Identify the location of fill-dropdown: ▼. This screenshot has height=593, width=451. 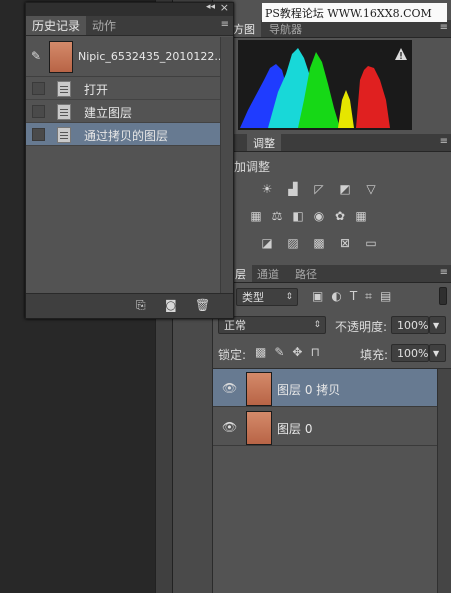
(437, 353).